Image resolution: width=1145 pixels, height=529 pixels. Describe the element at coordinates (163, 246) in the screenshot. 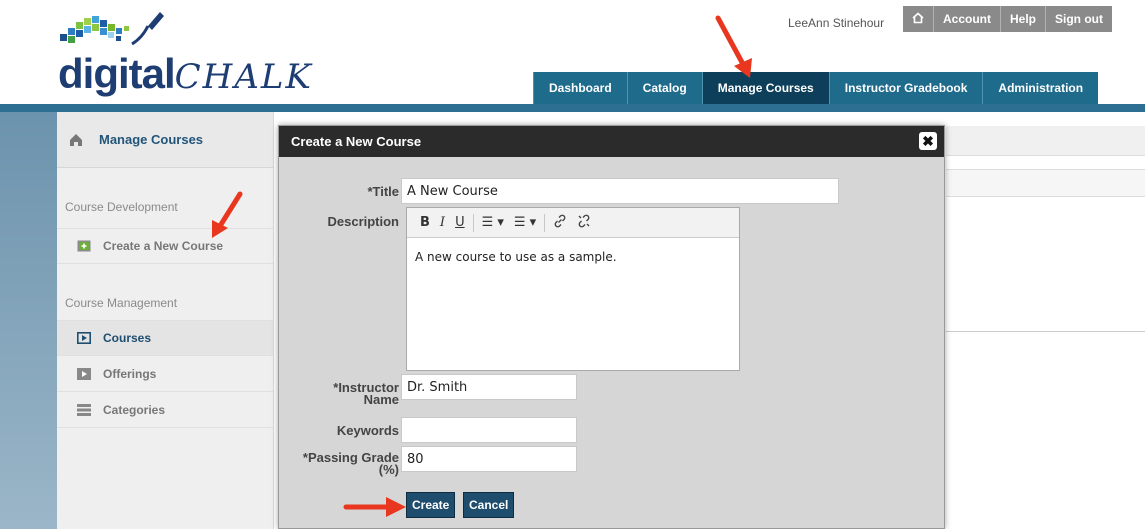

I see `sidebar-item-label: Create a New Course` at that location.